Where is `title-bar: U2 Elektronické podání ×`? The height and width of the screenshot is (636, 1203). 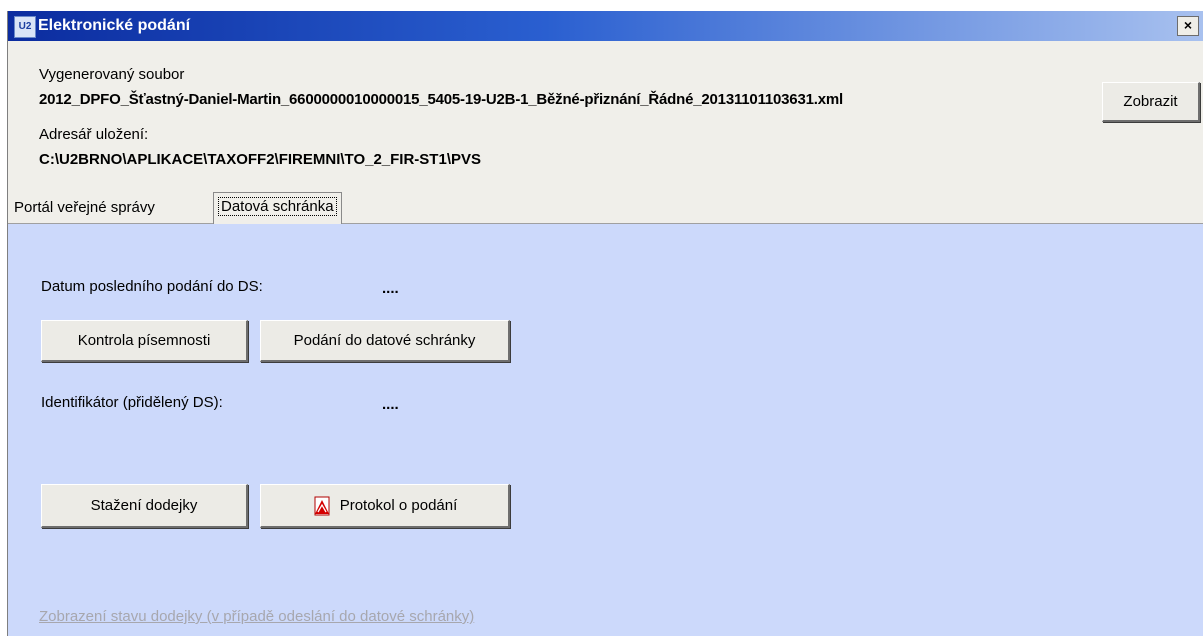
title-bar: U2 Elektronické podání × is located at coordinates (605, 26).